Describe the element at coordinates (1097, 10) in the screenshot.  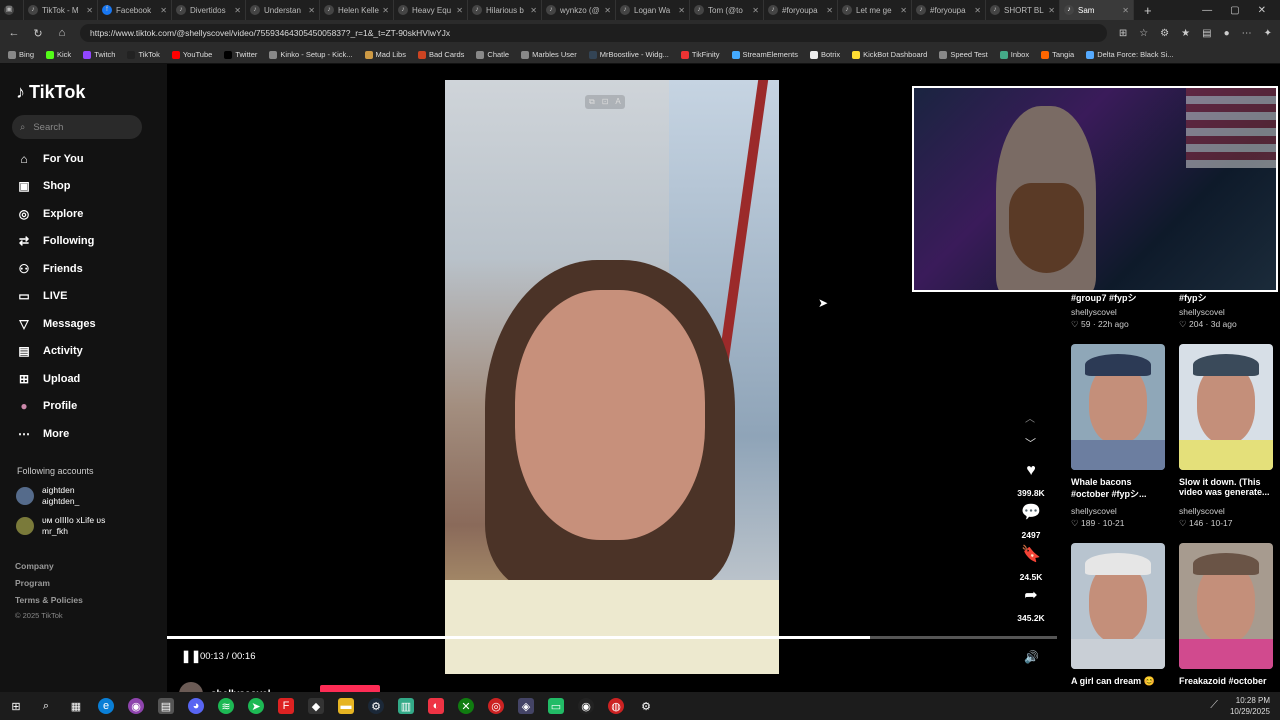
I see `browser-tab-active: ♪ Sam ✕` at that location.